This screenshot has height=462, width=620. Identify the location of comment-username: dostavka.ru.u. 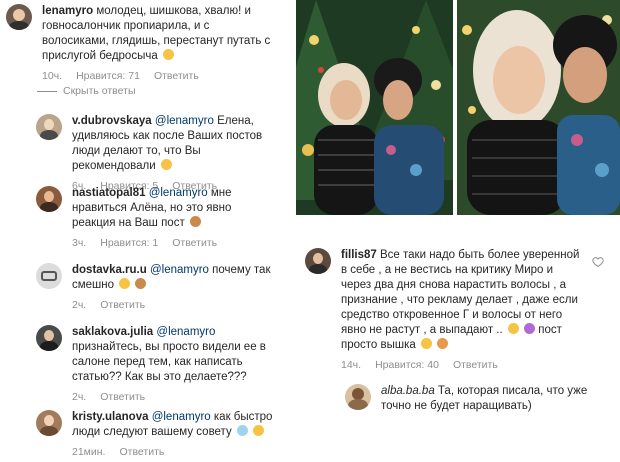
(109, 270).